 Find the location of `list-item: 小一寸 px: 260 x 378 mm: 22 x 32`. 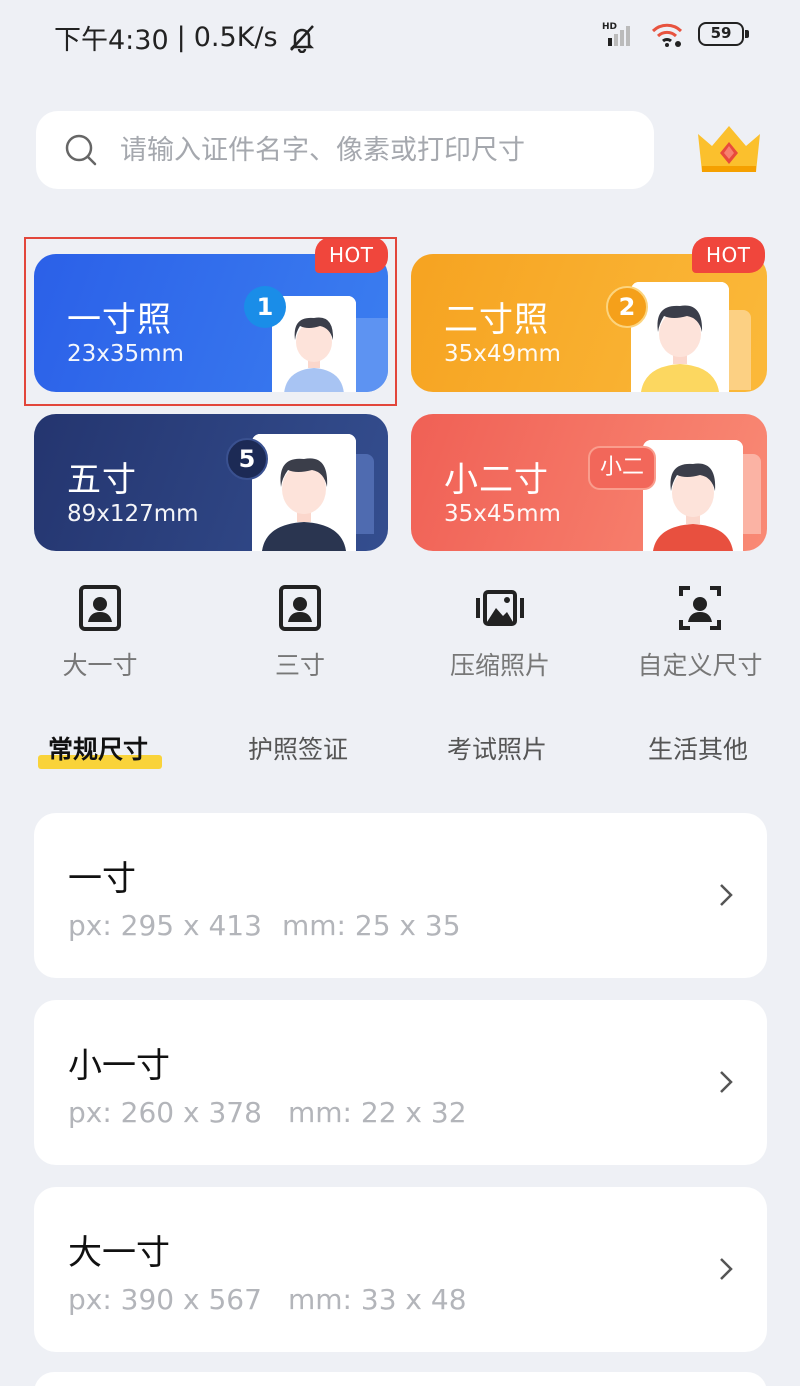

list-item: 小一寸 px: 260 x 378 mm: 22 x 32 is located at coordinates (400, 1082).